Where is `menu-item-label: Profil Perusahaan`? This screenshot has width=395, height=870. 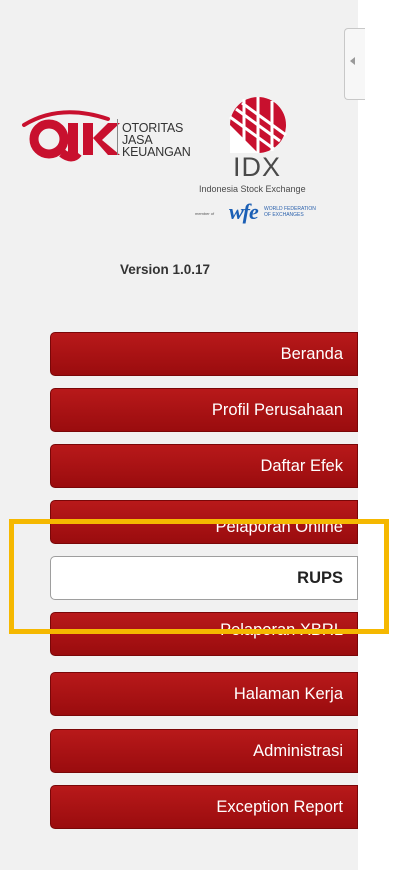
menu-item-label: Profil Perusahaan is located at coordinates (277, 409).